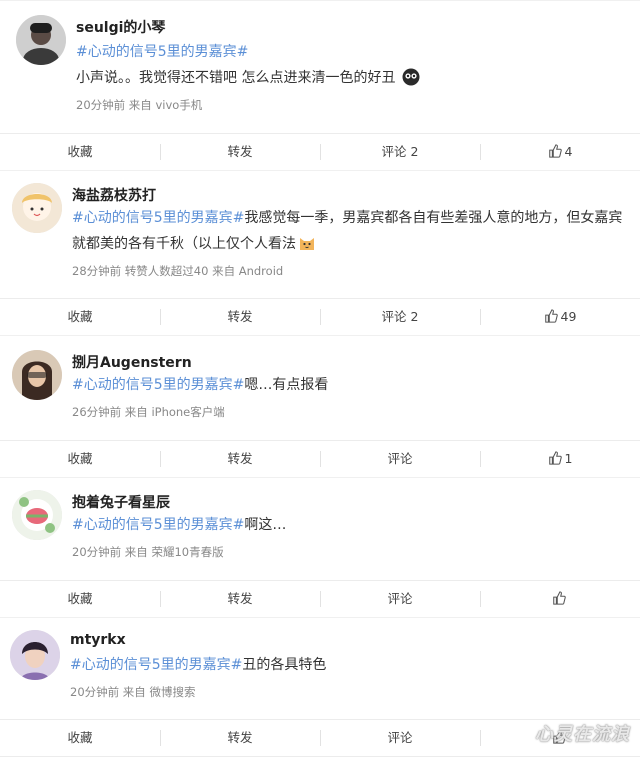  Describe the element at coordinates (236, 78) in the screenshot. I see `post-body: 小声说。。我觉得还不错吧 怎么点进来清一色的好丑` at that location.